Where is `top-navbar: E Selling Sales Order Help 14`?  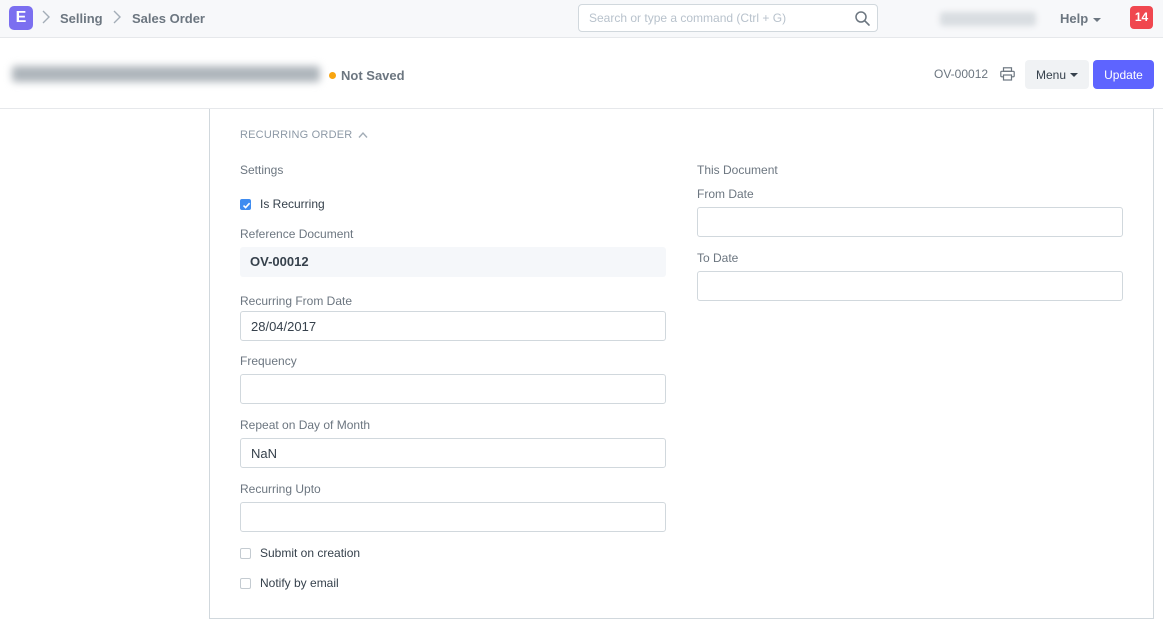 top-navbar: E Selling Sales Order Help 14 is located at coordinates (581, 19).